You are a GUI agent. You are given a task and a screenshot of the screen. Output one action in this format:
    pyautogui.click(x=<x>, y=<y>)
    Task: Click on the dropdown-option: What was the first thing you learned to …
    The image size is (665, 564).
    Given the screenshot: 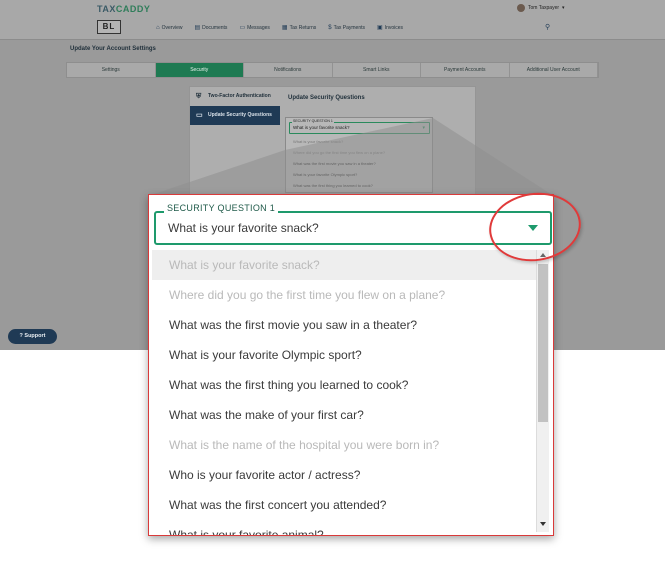 What is the action you would take?
    pyautogui.click(x=344, y=385)
    